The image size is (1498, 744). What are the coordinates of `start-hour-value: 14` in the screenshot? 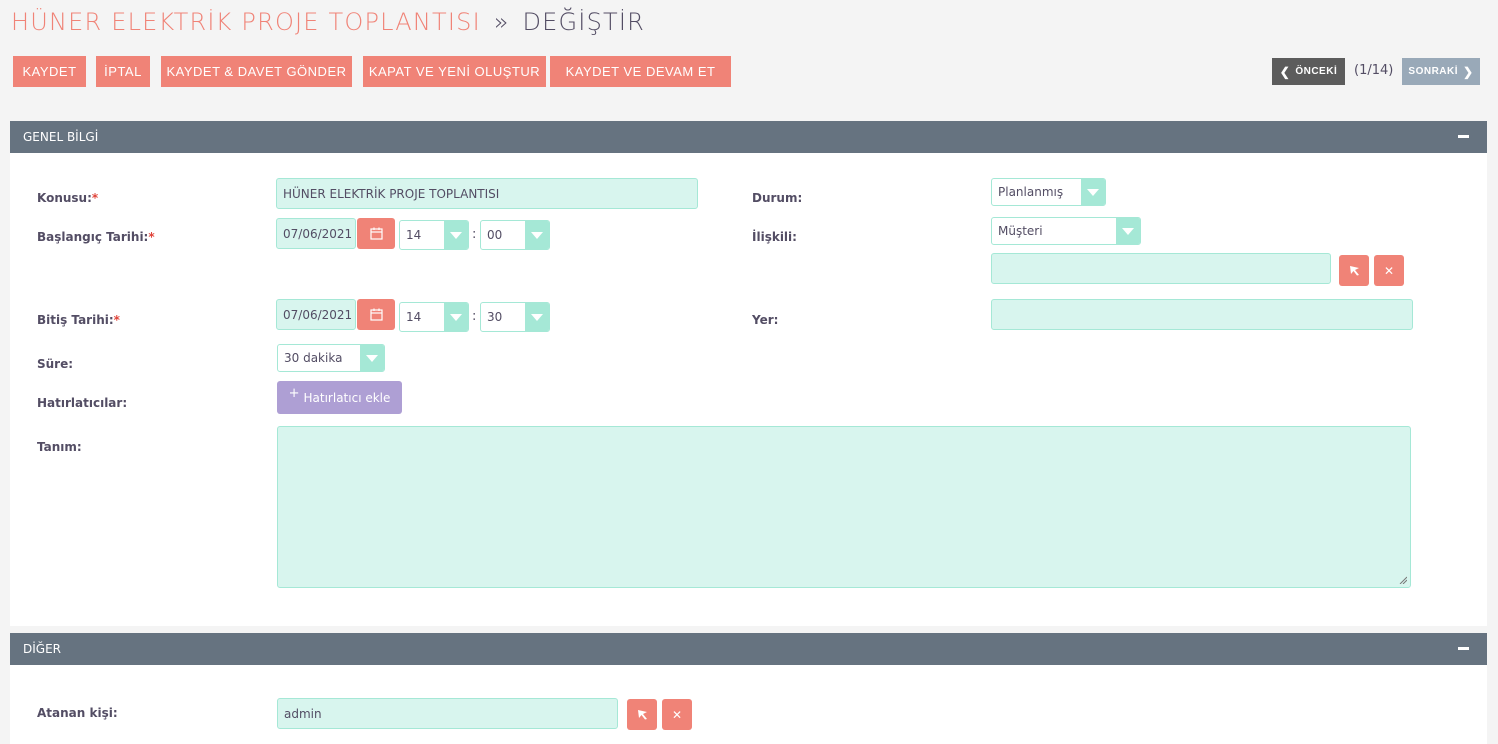 It's located at (414, 235).